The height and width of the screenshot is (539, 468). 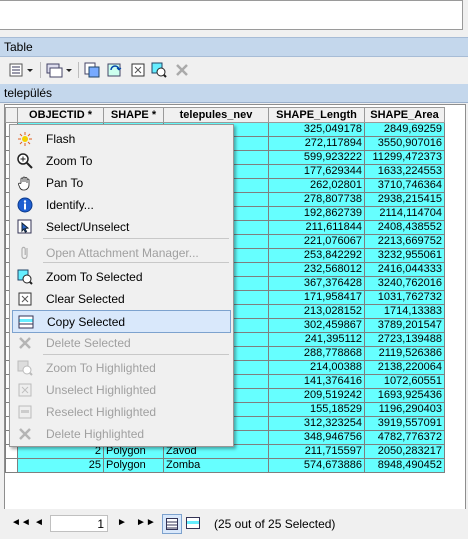 What do you see at coordinates (404, 339) in the screenshot?
I see `cell-shape-area: 2723,139488` at bounding box center [404, 339].